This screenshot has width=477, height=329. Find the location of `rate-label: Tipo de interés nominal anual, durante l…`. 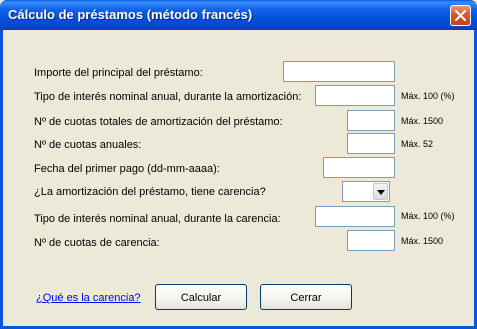

rate-label: Tipo de interés nominal anual, durante l… is located at coordinates (168, 97).